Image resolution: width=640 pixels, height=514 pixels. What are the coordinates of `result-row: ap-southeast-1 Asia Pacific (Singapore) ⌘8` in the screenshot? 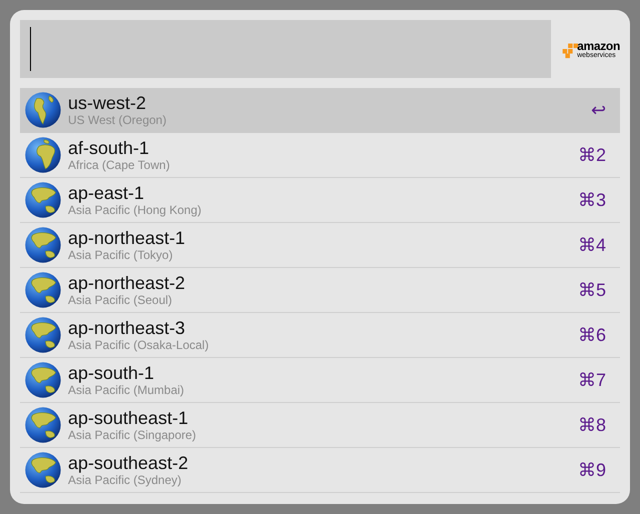 It's located at (320, 425).